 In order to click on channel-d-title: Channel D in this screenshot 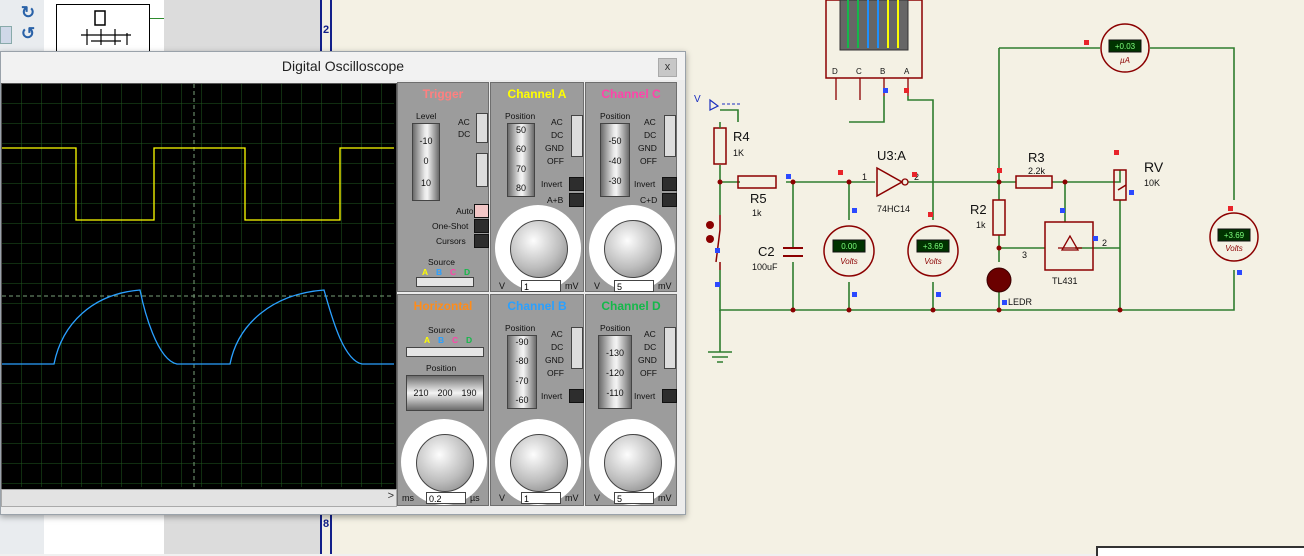, I will do `click(631, 306)`.